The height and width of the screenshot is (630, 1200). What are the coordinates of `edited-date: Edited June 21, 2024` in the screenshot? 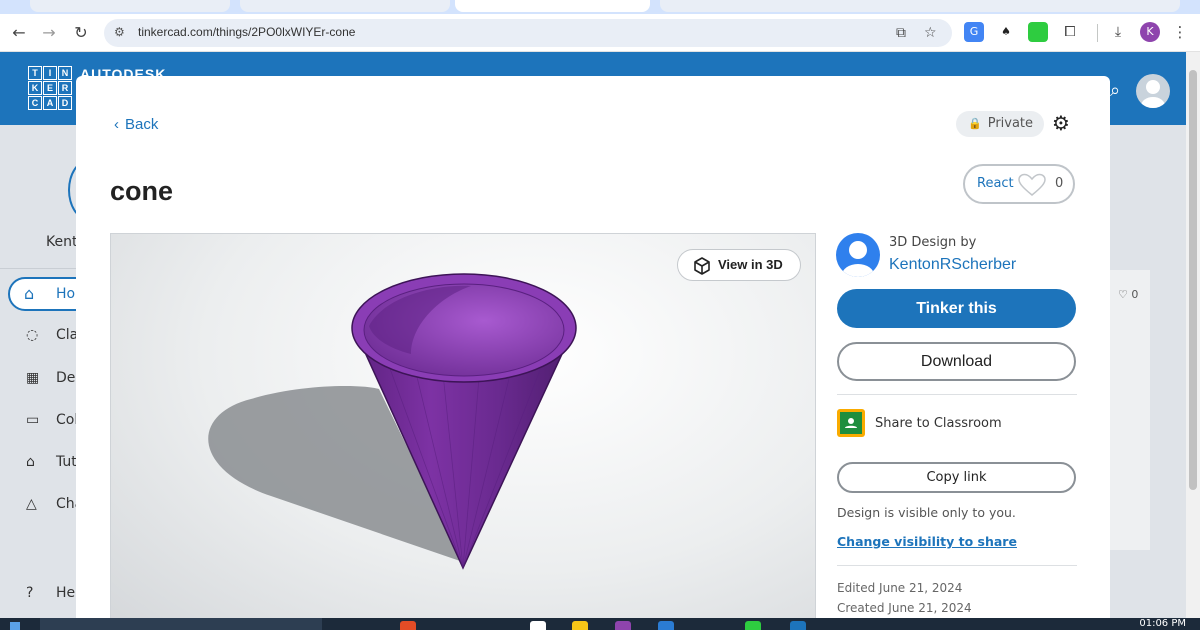 It's located at (900, 588).